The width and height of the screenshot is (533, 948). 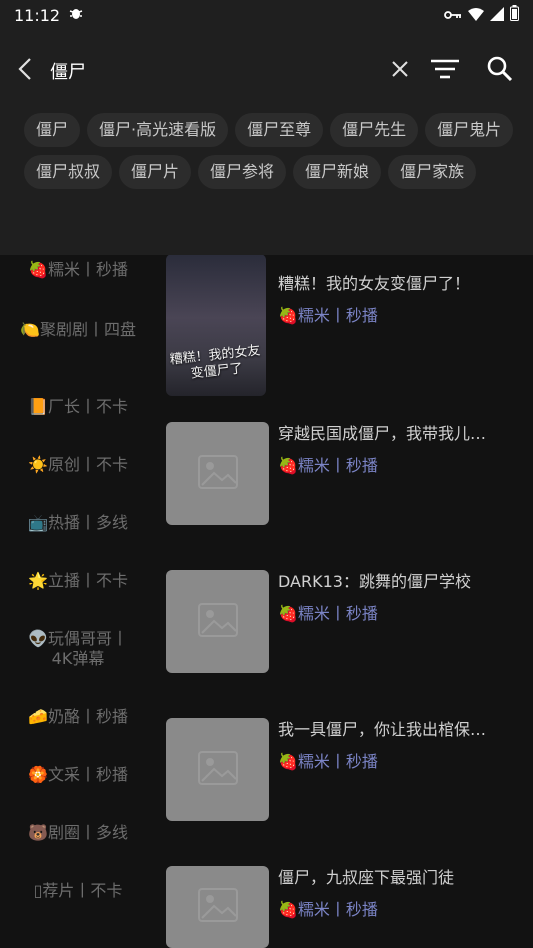 What do you see at coordinates (68, 71) in the screenshot?
I see `search-input: 僵尸` at bounding box center [68, 71].